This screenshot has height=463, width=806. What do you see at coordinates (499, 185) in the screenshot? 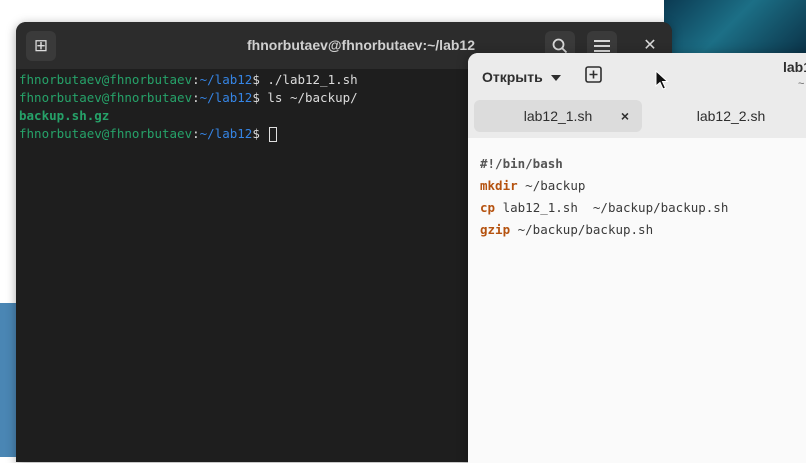
I see `code-keyword: mkdir` at bounding box center [499, 185].